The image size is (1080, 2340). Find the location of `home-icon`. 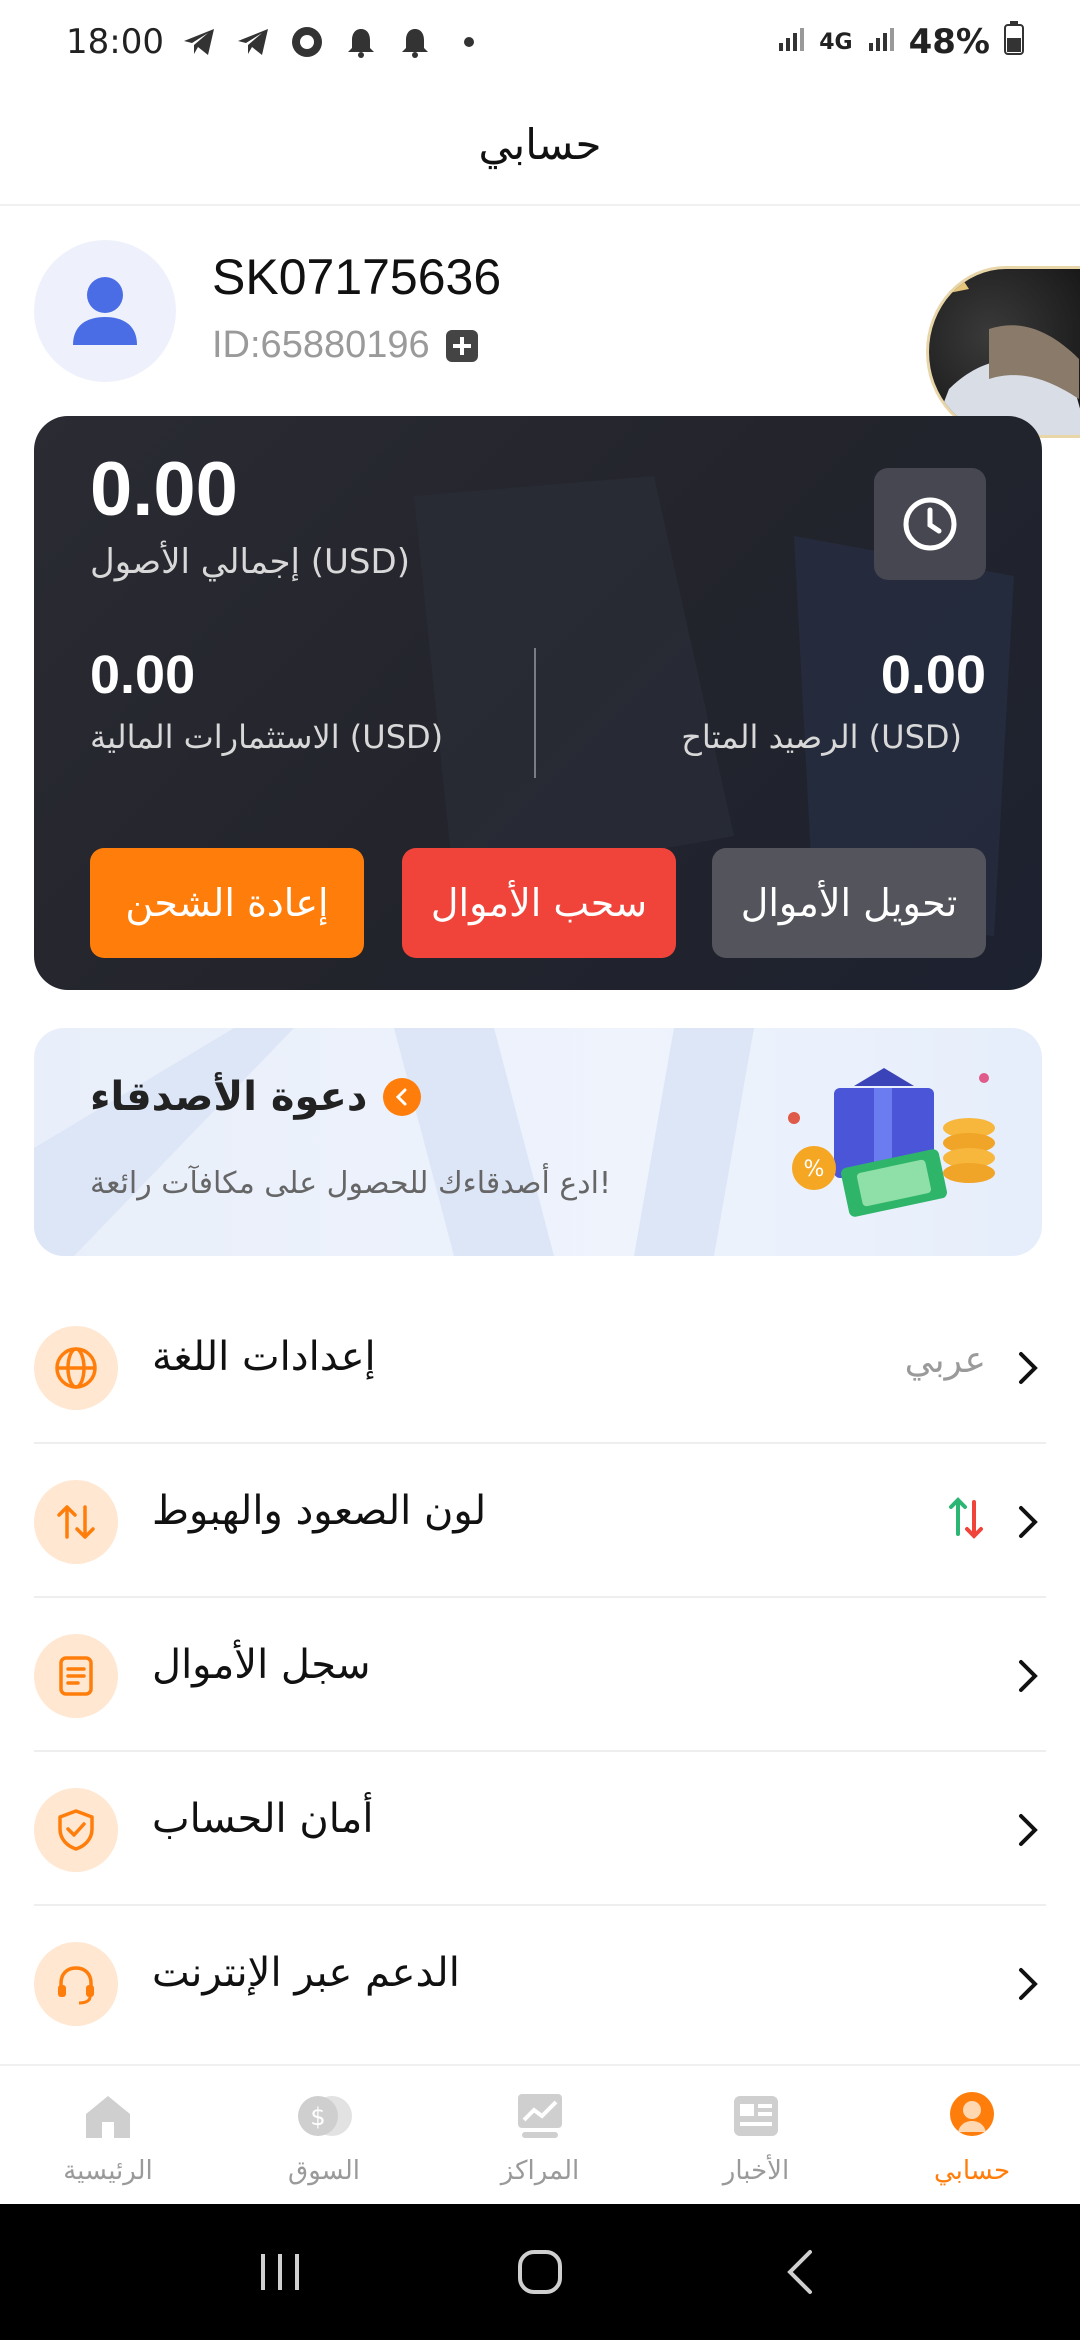

home-icon is located at coordinates (108, 2116).